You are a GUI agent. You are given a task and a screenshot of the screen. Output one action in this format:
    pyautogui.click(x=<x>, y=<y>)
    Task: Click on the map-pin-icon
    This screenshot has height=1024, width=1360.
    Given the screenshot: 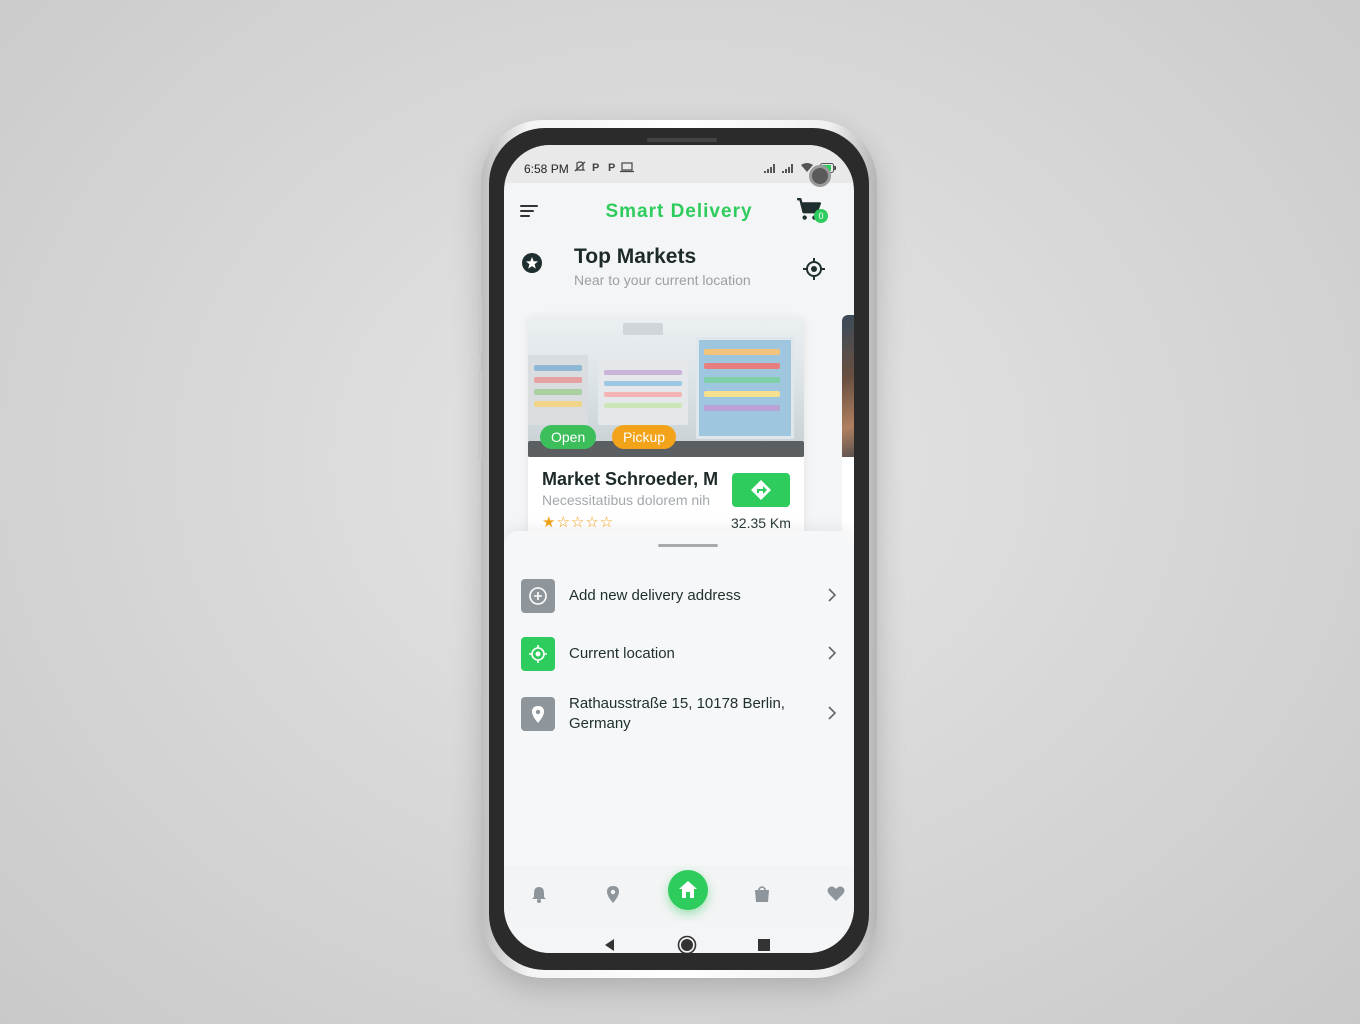 What is the action you would take?
    pyautogui.click(x=613, y=894)
    